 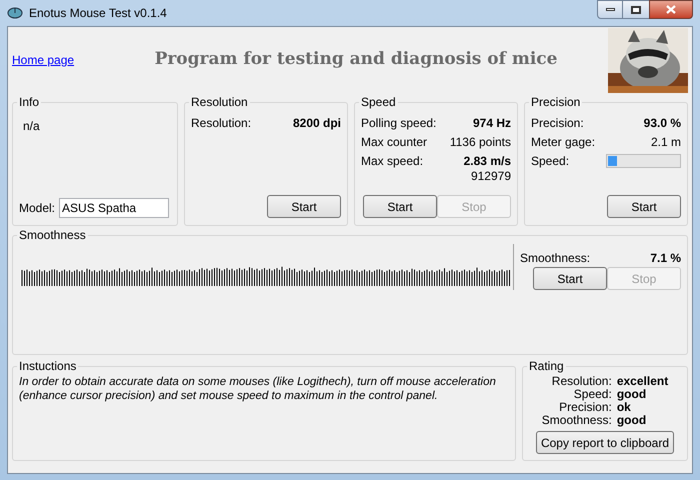 What do you see at coordinates (221, 123) in the screenshot?
I see `stat-label: Resolution:` at bounding box center [221, 123].